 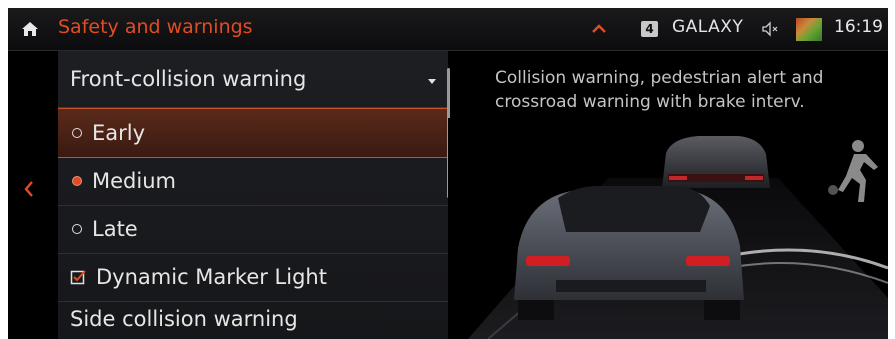 What do you see at coordinates (448, 29) in the screenshot?
I see `status-bar: Safety and warnings 4 GALAXY 16:19` at bounding box center [448, 29].